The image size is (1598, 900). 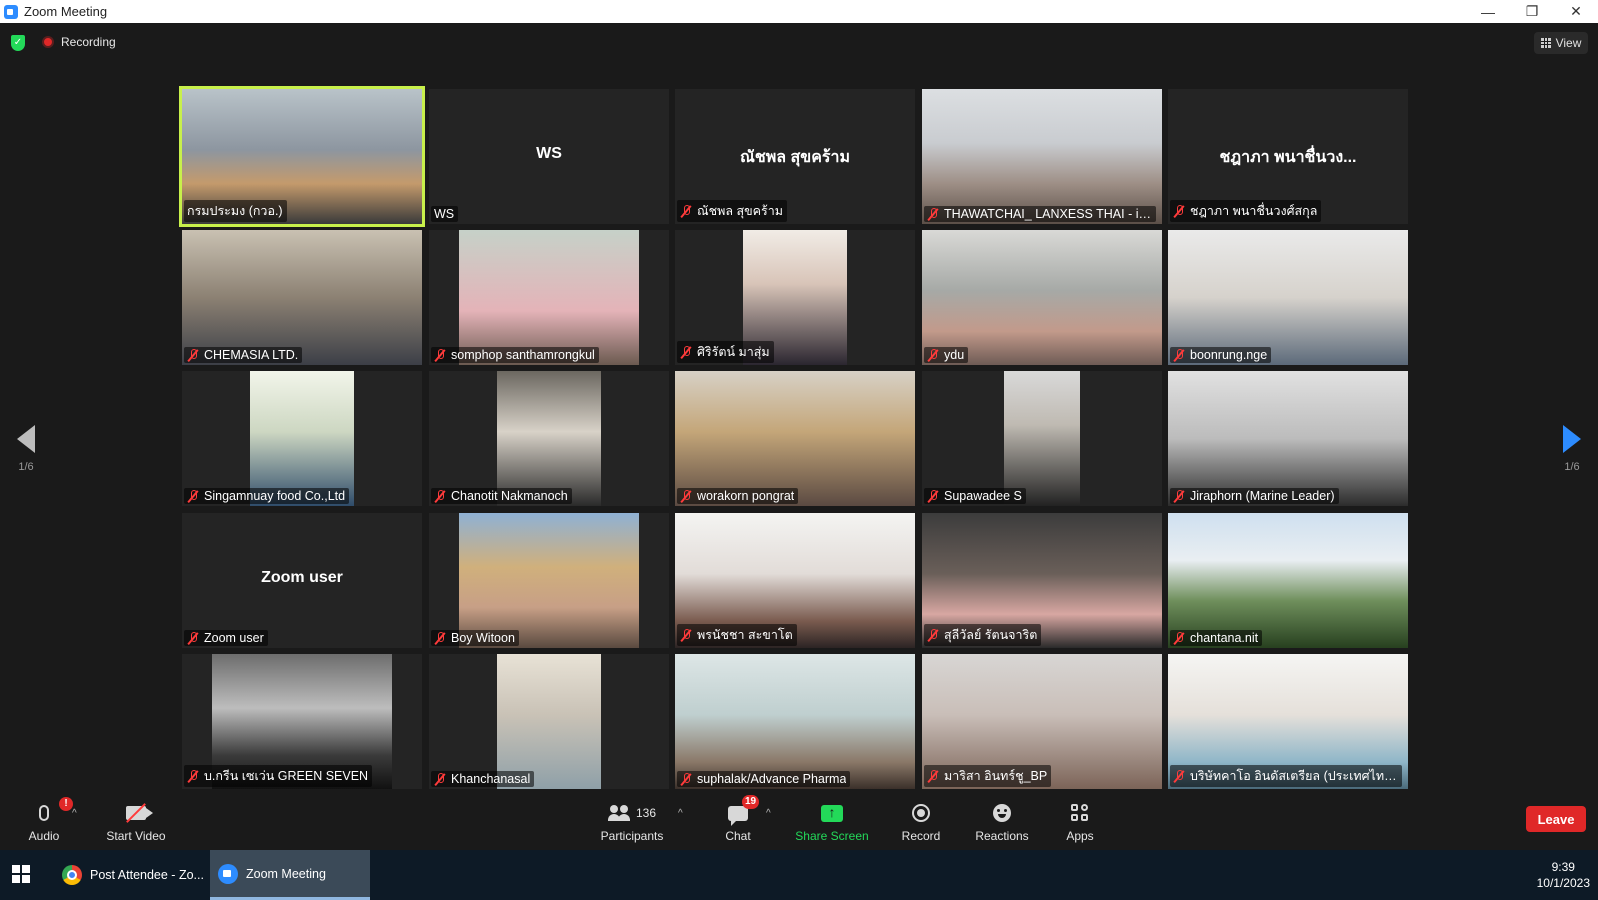 I want to click on participant-tile: มาริสา อินทร์ชู_BP, so click(x=1042, y=721).